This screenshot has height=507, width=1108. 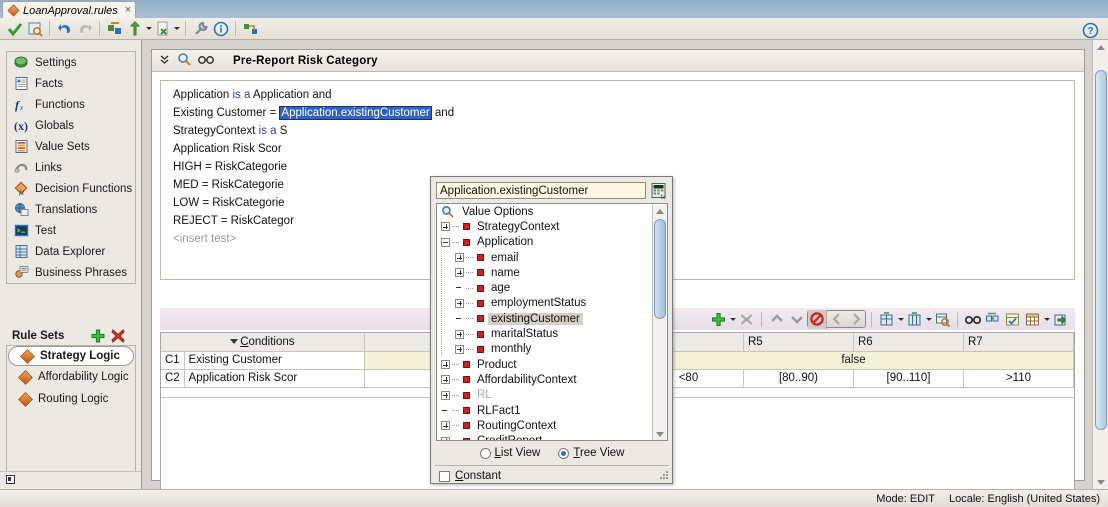 What do you see at coordinates (71, 188) in the screenshot?
I see `sidebar-item-decision-functions: fx Decision Functions` at bounding box center [71, 188].